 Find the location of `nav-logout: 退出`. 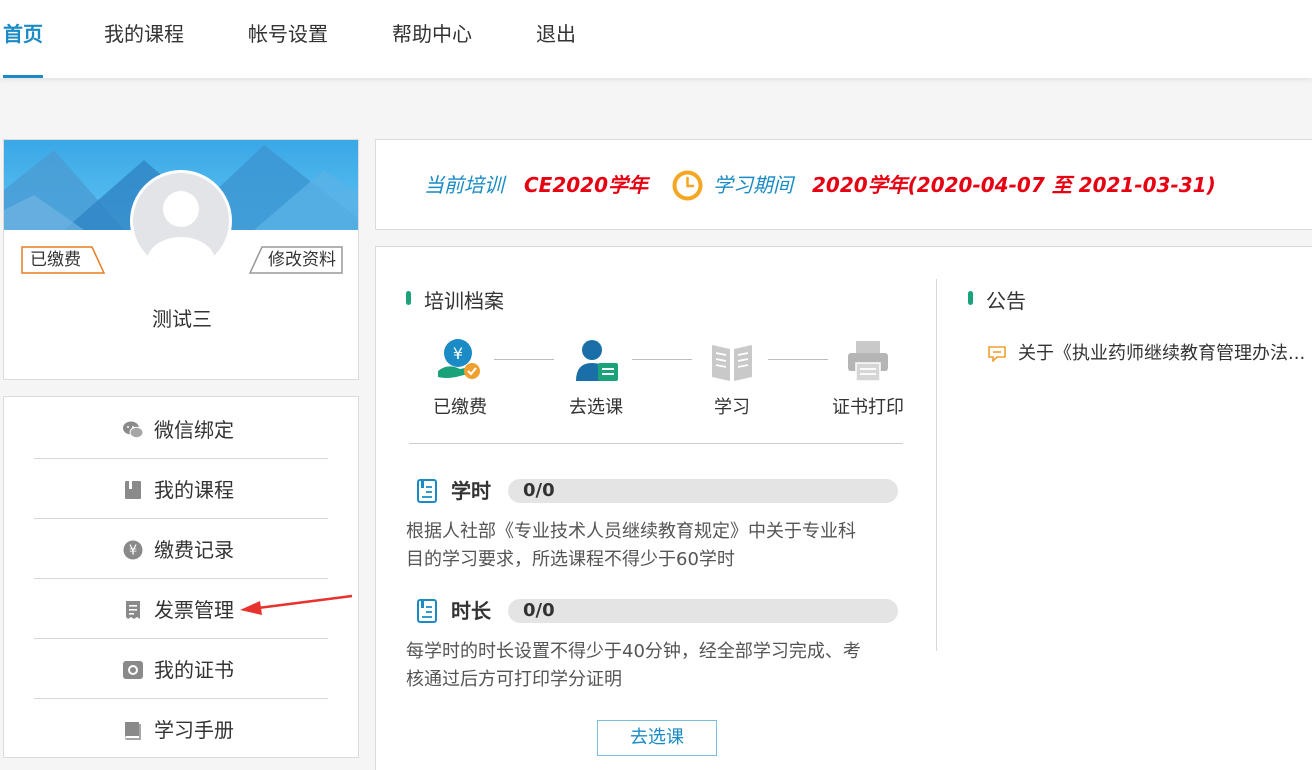

nav-logout: 退出 is located at coordinates (556, 39).